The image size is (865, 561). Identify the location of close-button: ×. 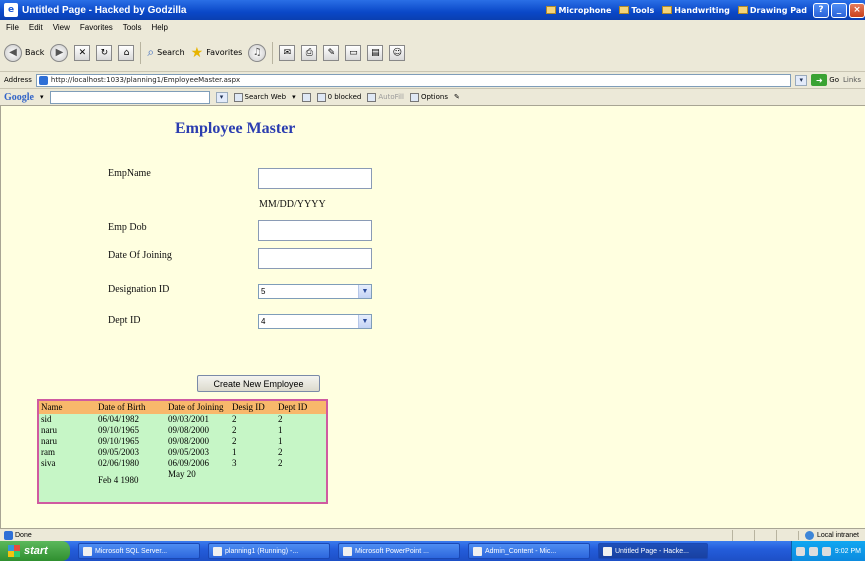
(857, 10).